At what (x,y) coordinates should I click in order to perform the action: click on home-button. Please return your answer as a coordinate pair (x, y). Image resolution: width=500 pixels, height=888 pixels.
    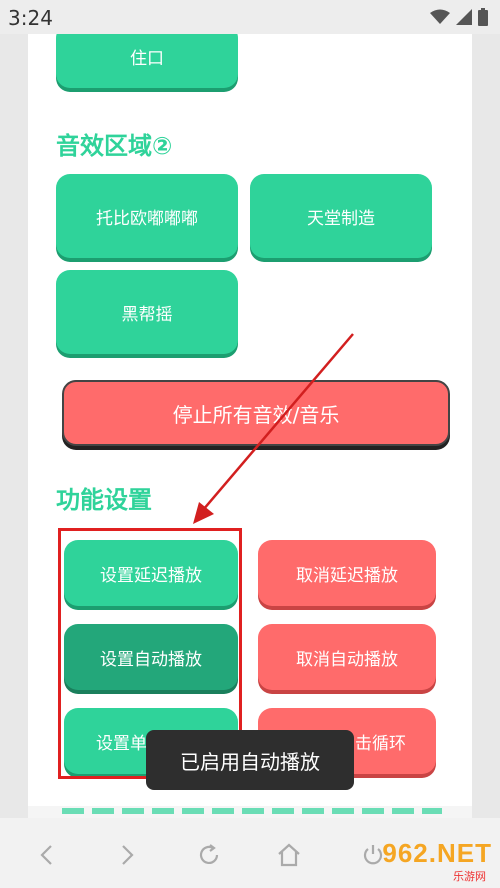
    Looking at the image, I should click on (289, 855).